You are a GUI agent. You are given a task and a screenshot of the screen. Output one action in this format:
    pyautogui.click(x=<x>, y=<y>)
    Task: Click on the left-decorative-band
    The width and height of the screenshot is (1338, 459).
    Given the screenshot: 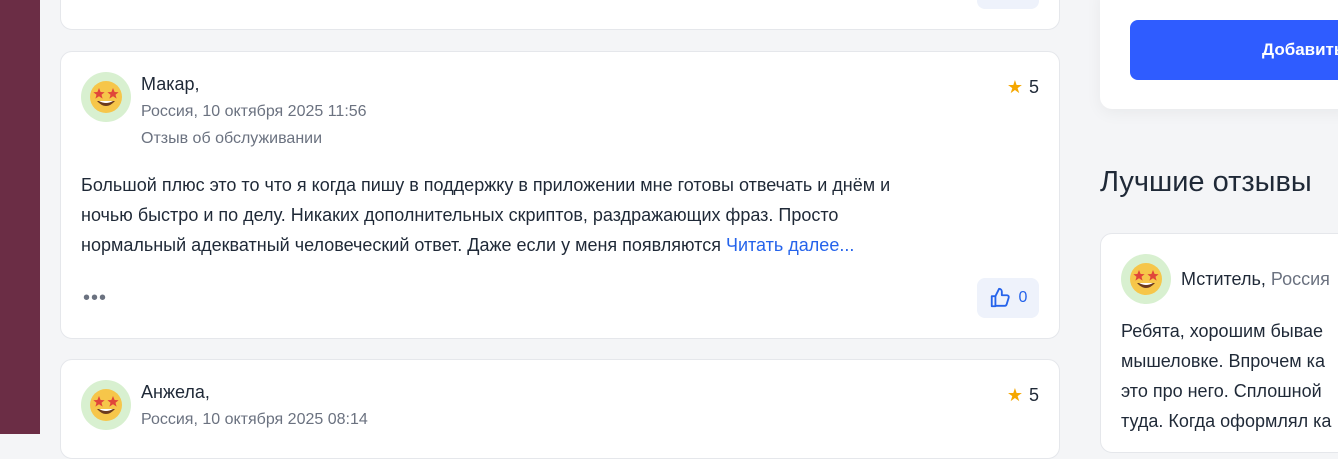 What is the action you would take?
    pyautogui.click(x=20, y=217)
    